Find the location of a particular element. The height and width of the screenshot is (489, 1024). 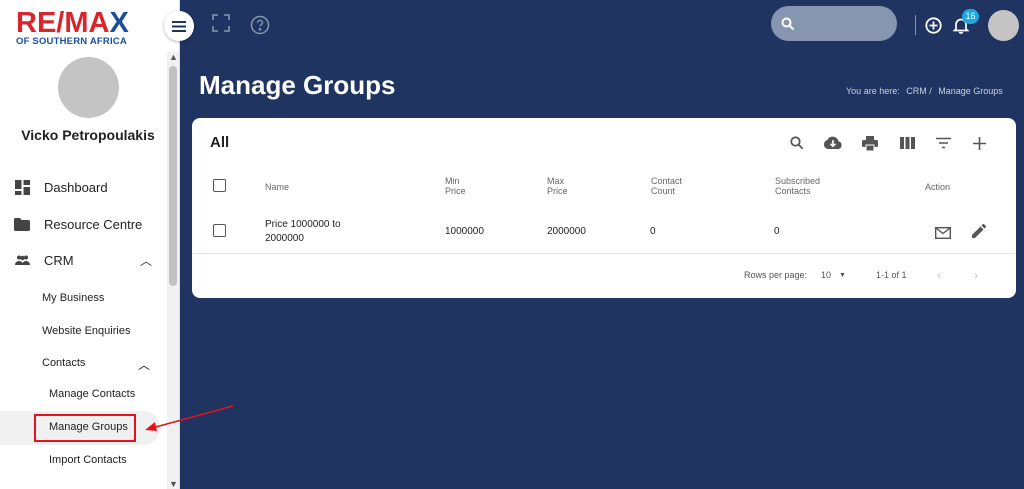

print-icon is located at coordinates (870, 143).